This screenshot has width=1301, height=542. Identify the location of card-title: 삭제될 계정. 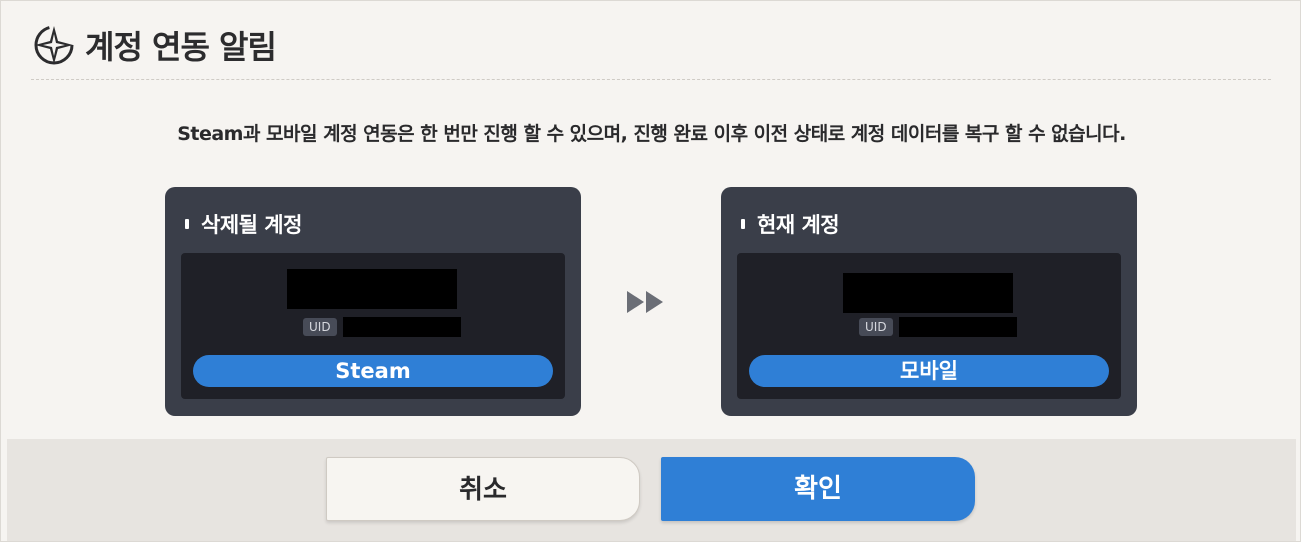
(243, 224).